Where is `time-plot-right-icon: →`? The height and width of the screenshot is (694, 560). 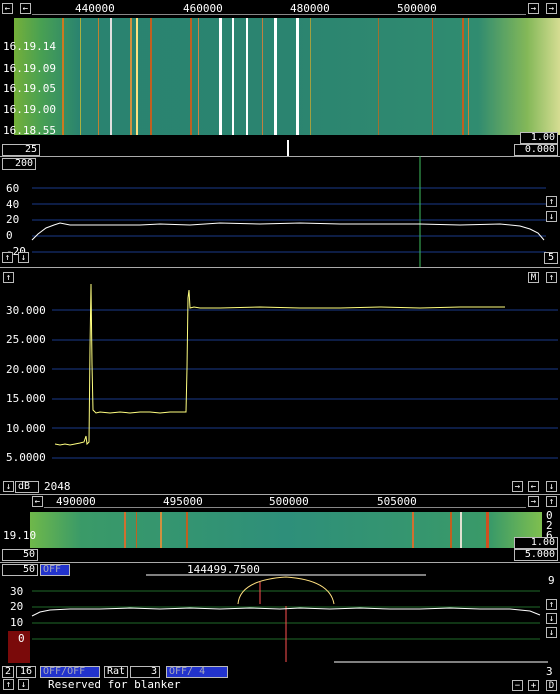 time-plot-right-icon: → is located at coordinates (517, 486).